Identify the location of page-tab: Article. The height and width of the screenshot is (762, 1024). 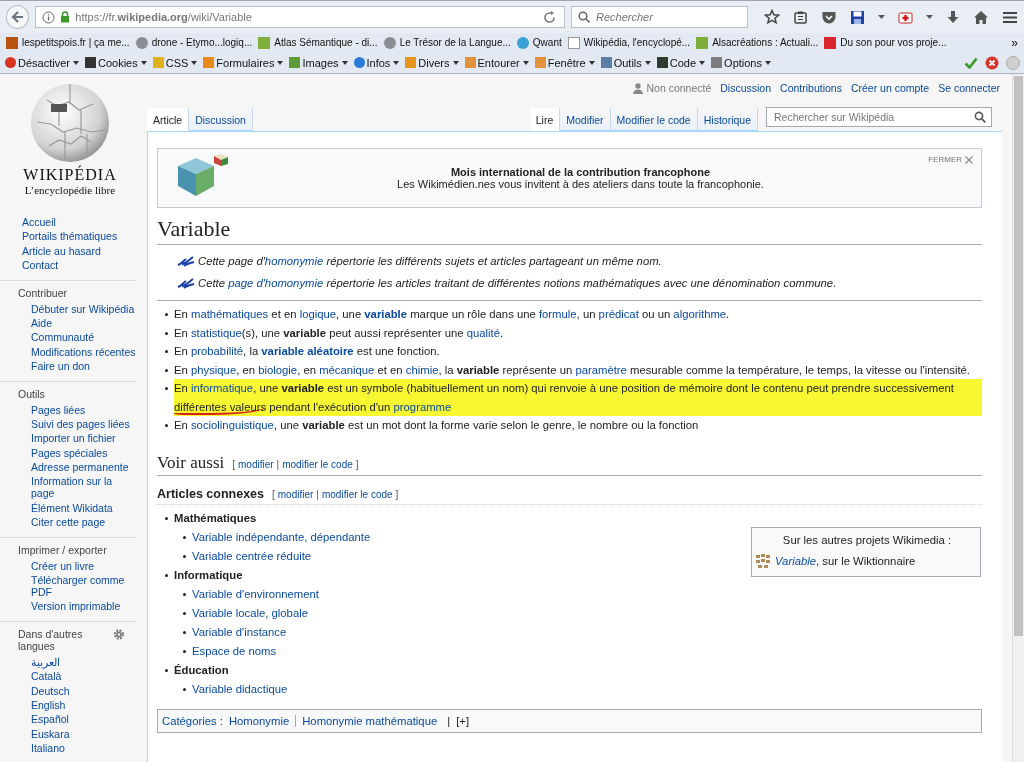
(168, 119).